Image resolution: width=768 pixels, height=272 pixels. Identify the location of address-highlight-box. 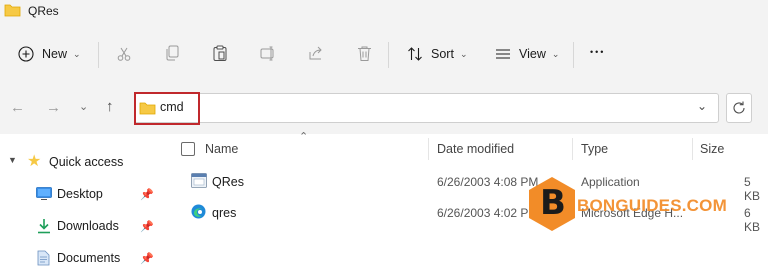
(167, 108).